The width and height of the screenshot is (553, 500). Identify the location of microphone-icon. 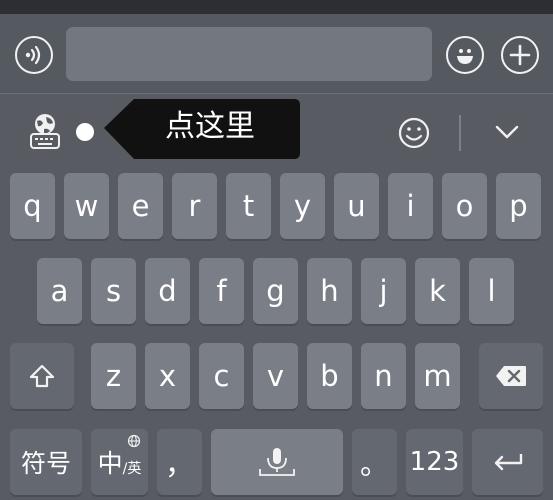
(277, 462).